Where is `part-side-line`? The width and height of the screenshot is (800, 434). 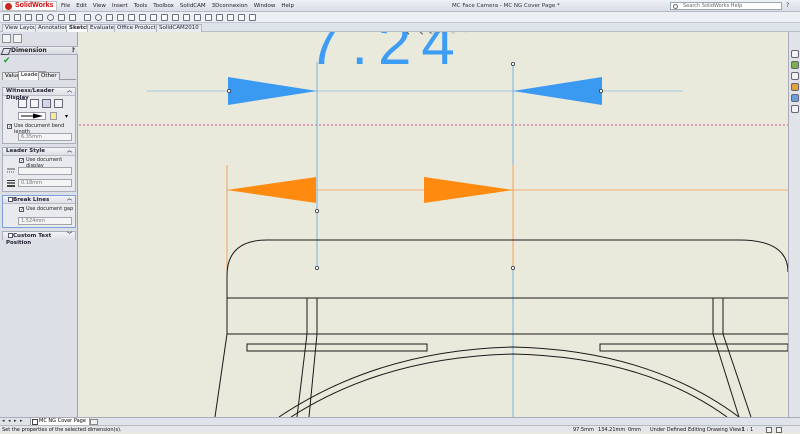 part-side-line is located at coordinates (313, 375).